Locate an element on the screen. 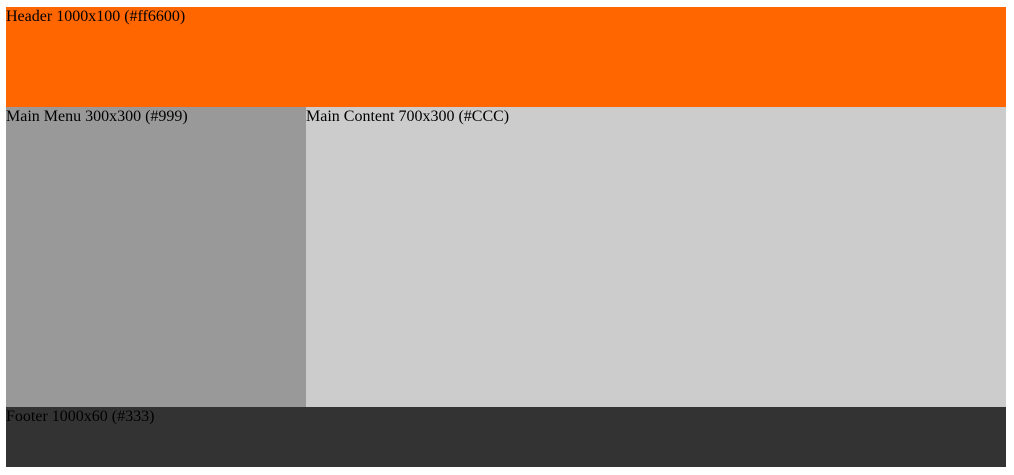 Image resolution: width=1014 pixels, height=475 pixels. footer-label: Footer 1000x60 (#333) is located at coordinates (80, 416).